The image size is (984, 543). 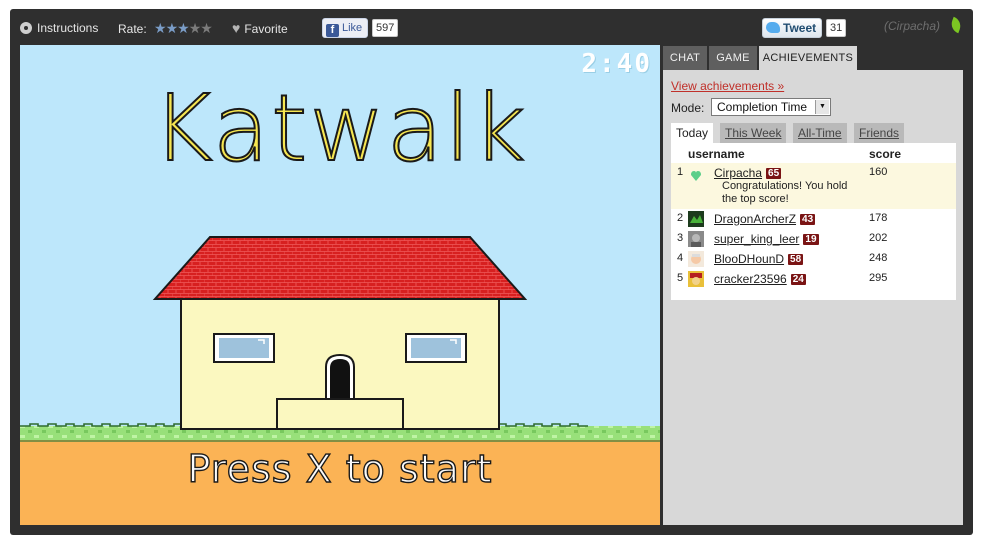 What do you see at coordinates (878, 238) in the screenshot?
I see `row-score: 202` at bounding box center [878, 238].